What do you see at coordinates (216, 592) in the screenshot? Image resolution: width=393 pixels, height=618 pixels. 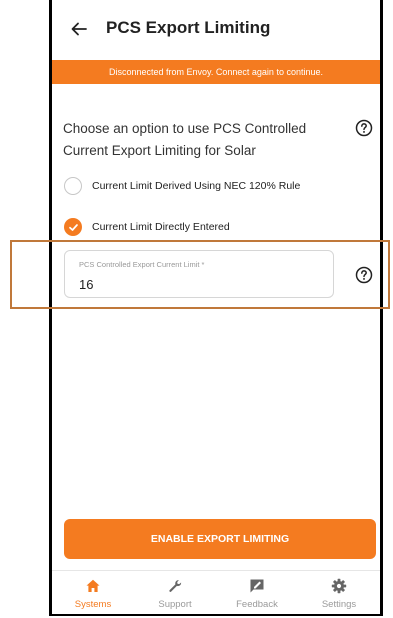 I see `bottom-navigation: Systems Support Feedback Settings` at bounding box center [216, 592].